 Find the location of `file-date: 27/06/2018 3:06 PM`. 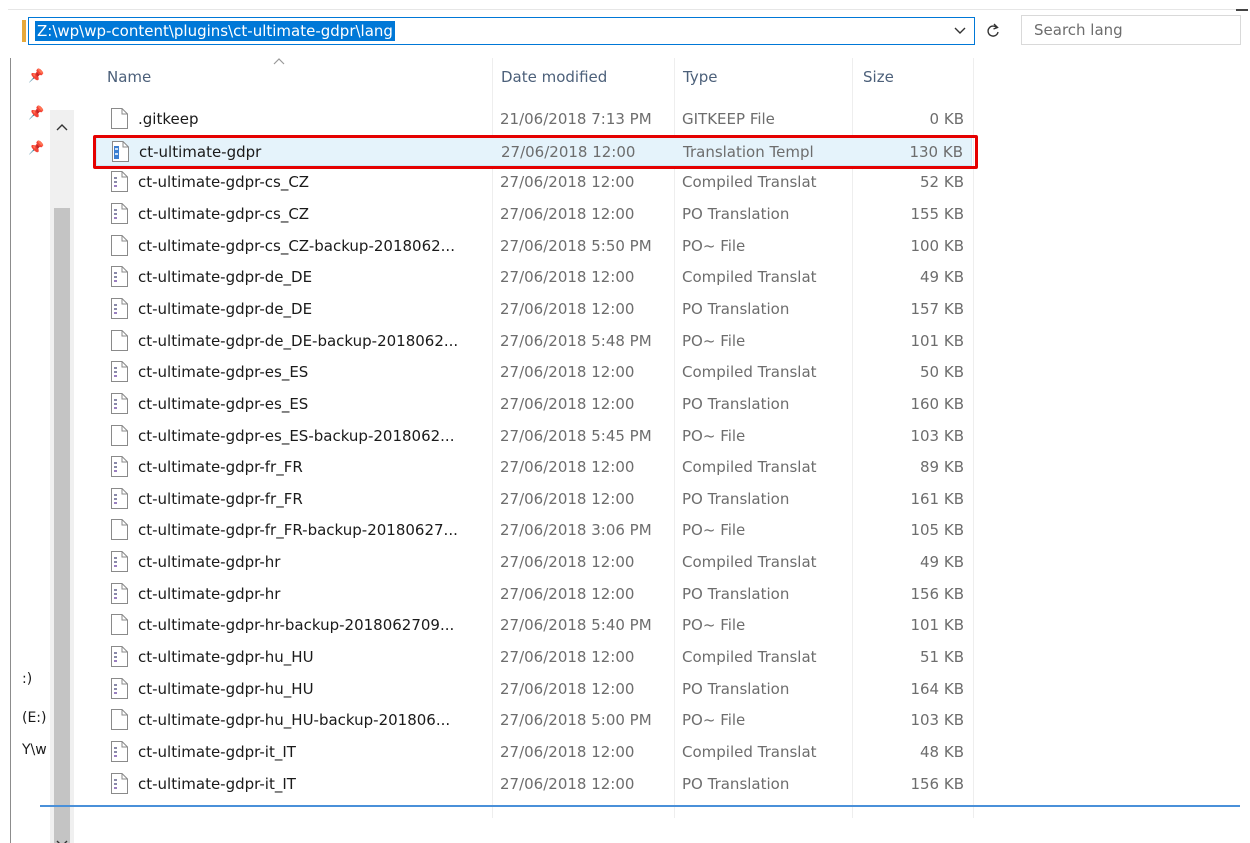

file-date: 27/06/2018 3:06 PM is located at coordinates (576, 530).